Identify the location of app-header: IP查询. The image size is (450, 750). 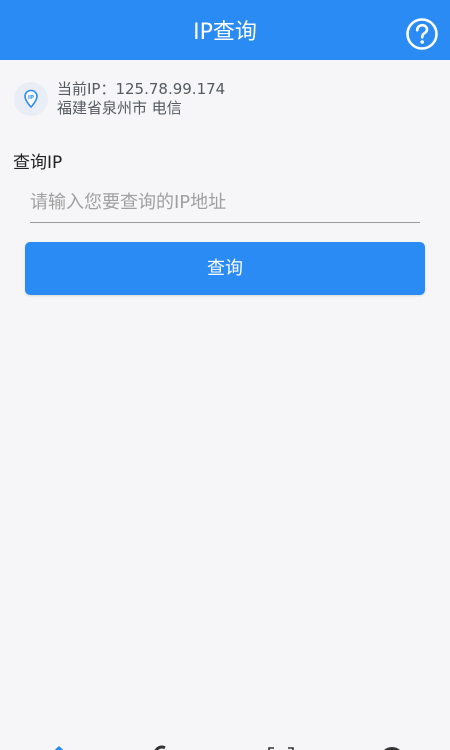
(225, 30).